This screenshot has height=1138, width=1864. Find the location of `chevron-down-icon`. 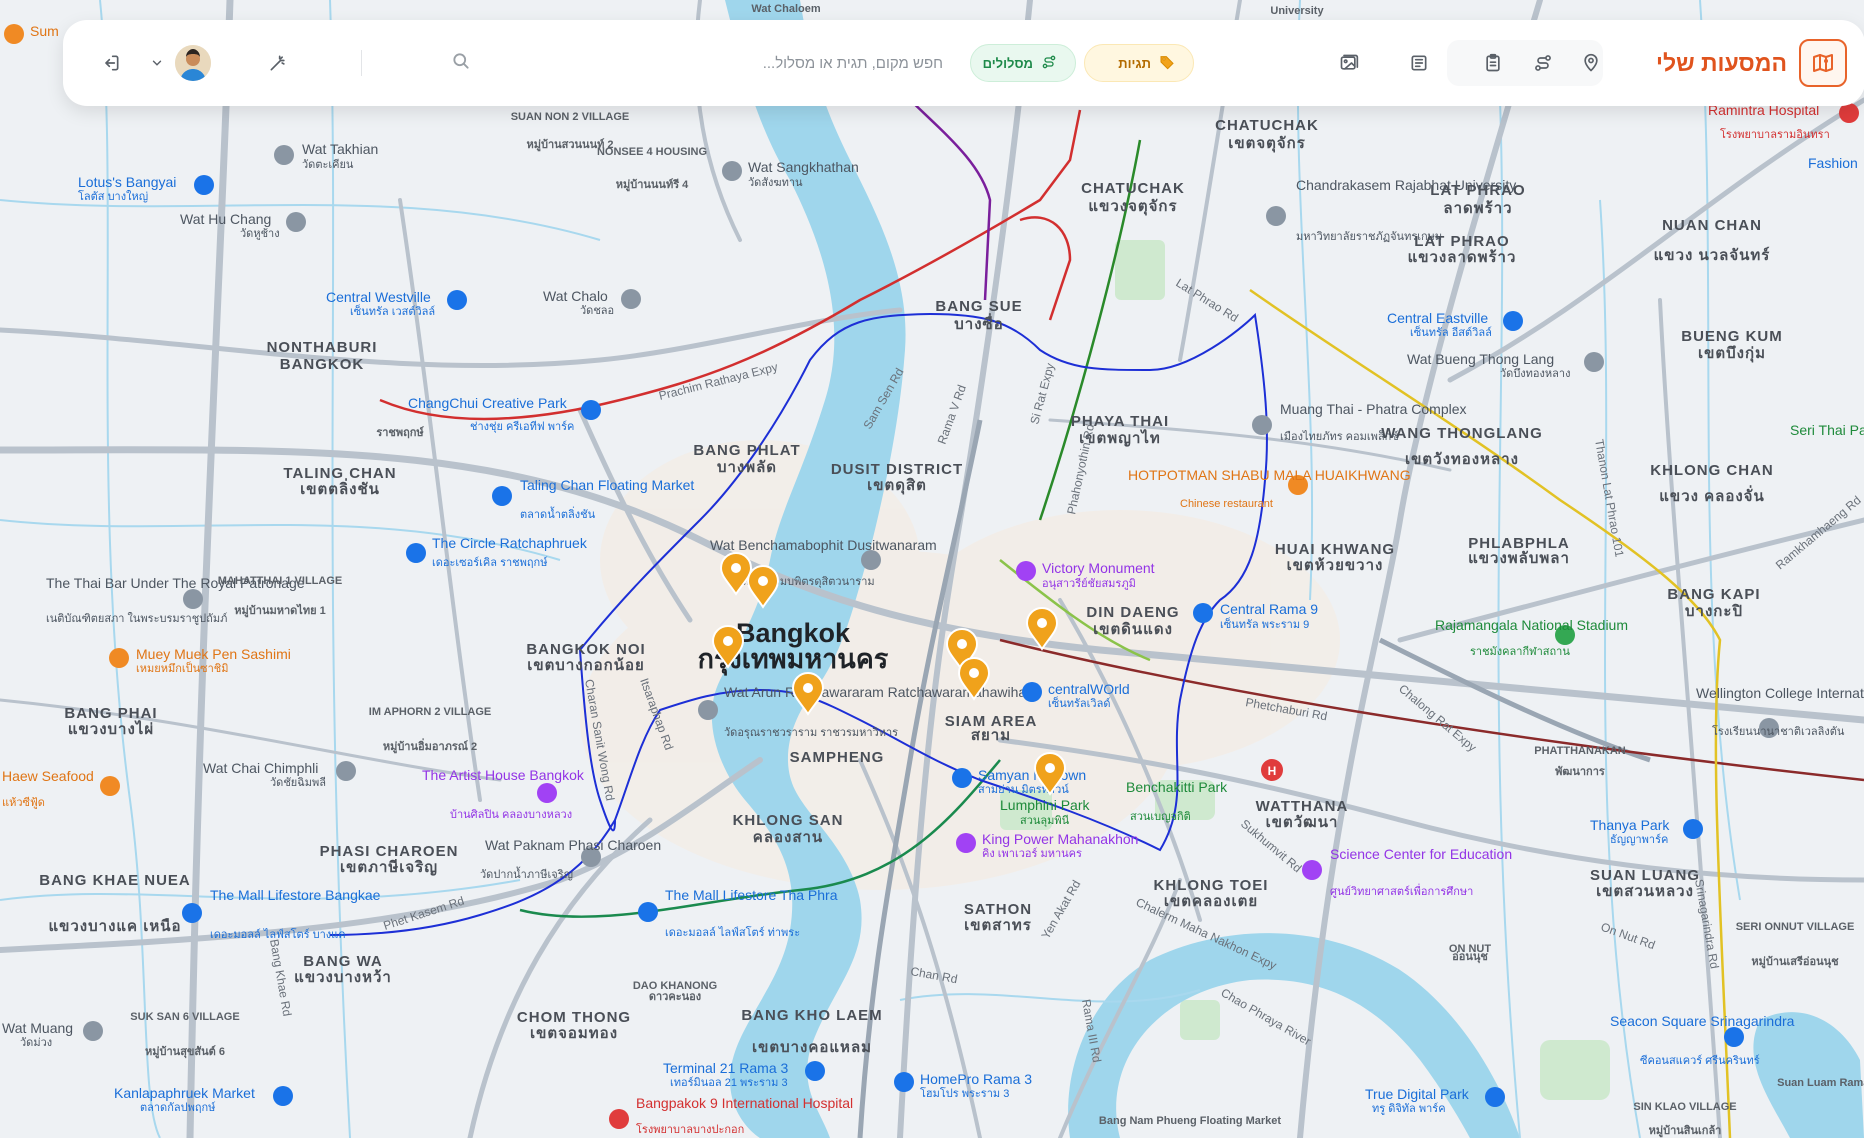

chevron-down-icon is located at coordinates (157, 63).